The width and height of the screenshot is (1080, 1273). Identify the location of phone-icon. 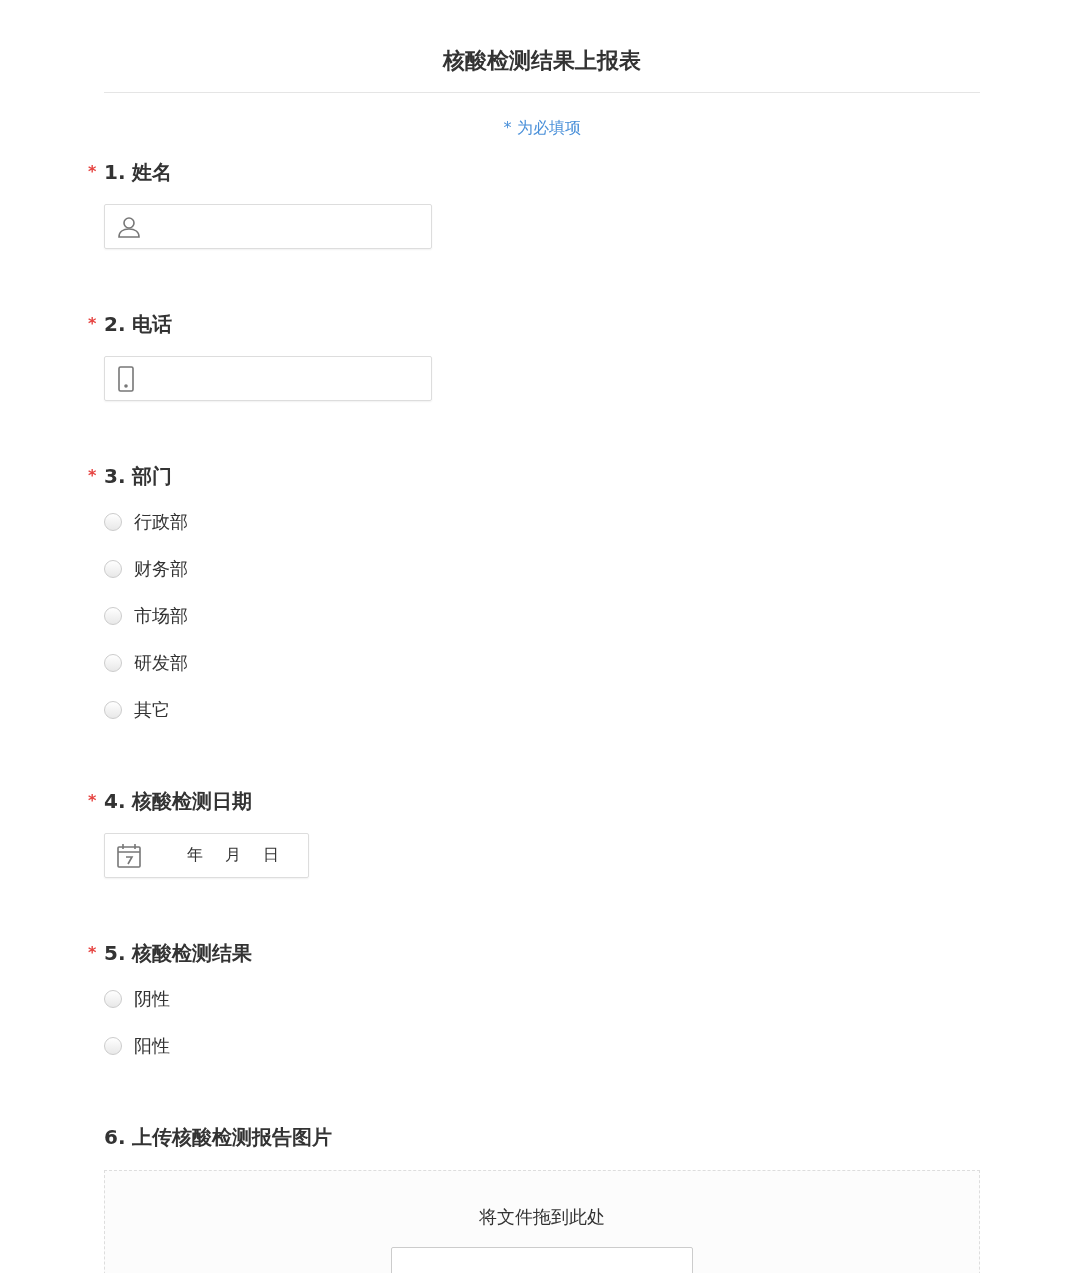
(126, 378).